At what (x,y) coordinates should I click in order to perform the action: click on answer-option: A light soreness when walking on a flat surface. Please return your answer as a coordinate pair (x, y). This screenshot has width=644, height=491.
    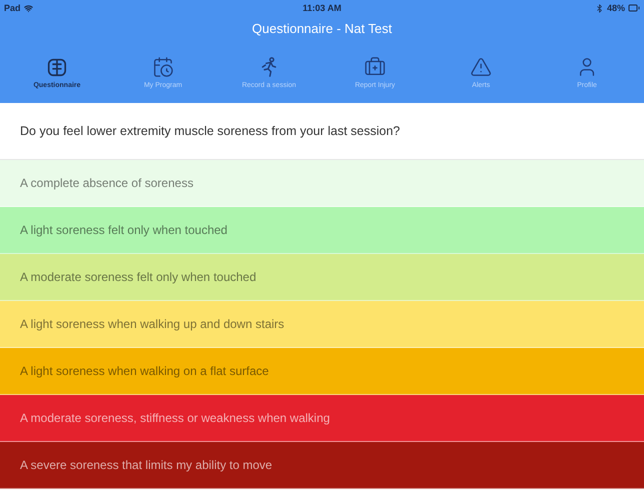
    Looking at the image, I should click on (322, 371).